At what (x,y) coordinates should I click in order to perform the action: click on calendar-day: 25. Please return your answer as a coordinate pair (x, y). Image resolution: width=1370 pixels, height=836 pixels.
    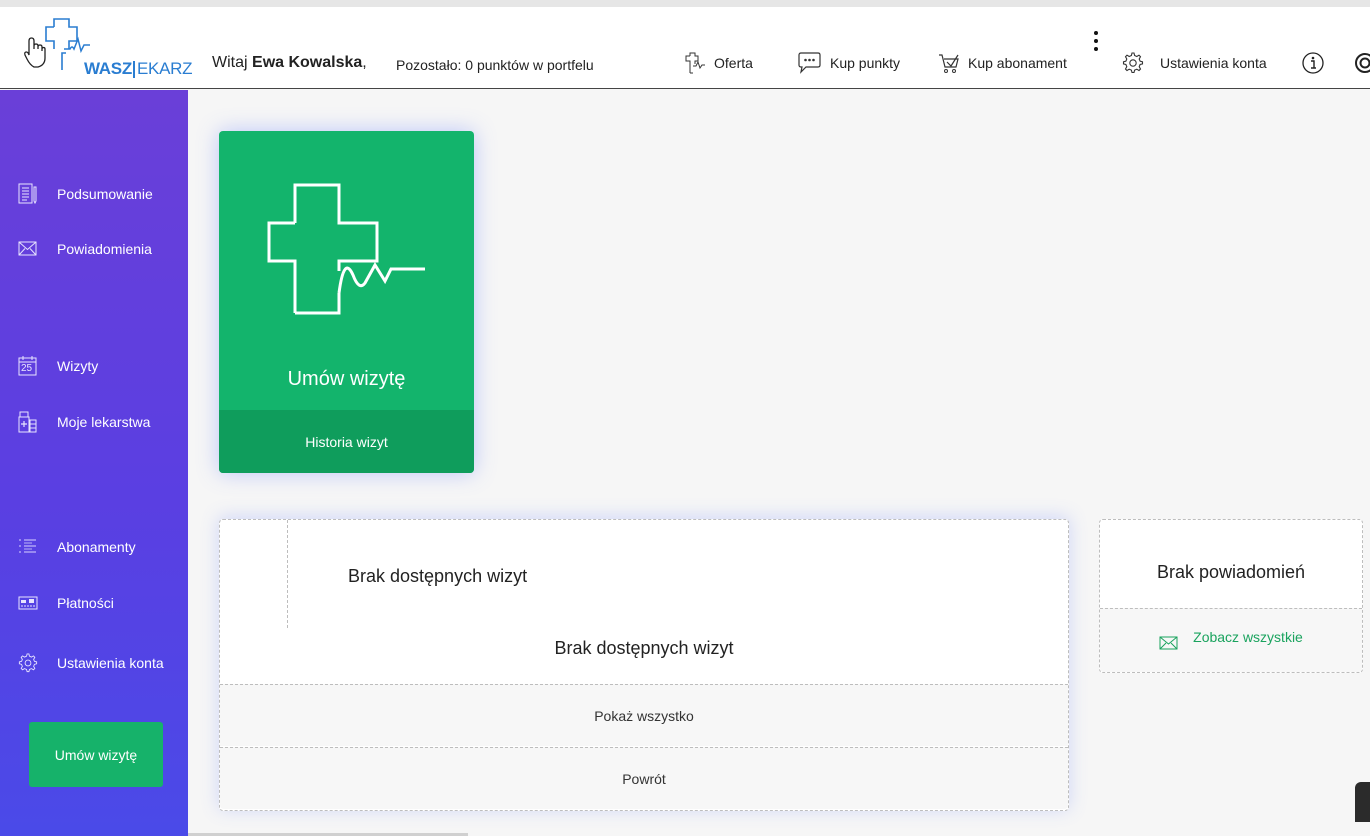
    Looking at the image, I should click on (27, 368).